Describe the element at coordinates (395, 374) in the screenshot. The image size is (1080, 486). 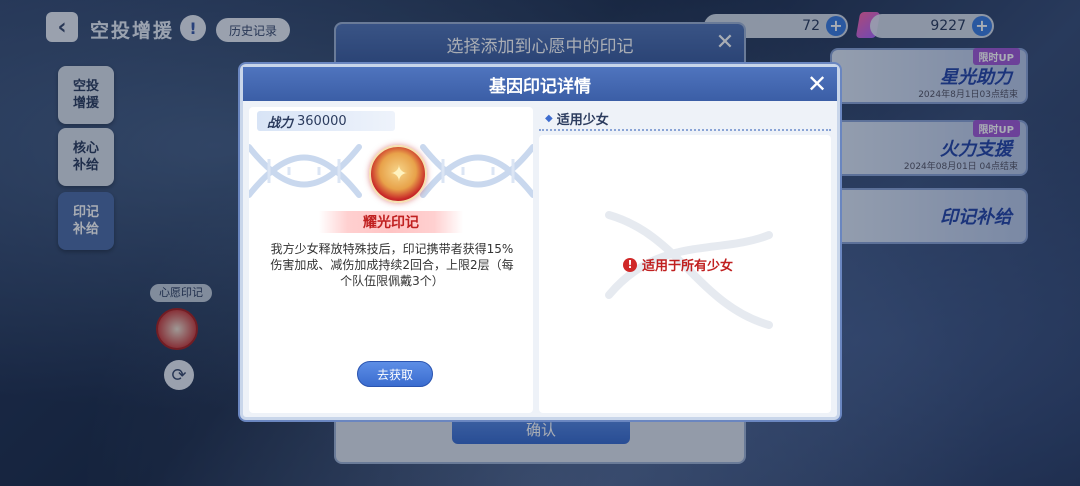
I see `go-get-button: 去获取` at that location.